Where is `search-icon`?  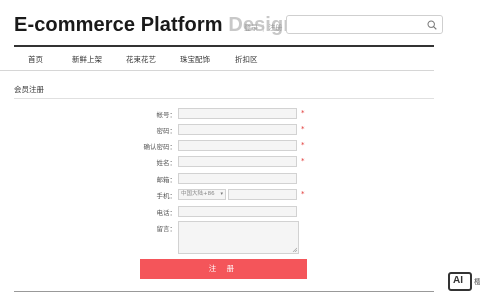
search-icon is located at coordinates (432, 25).